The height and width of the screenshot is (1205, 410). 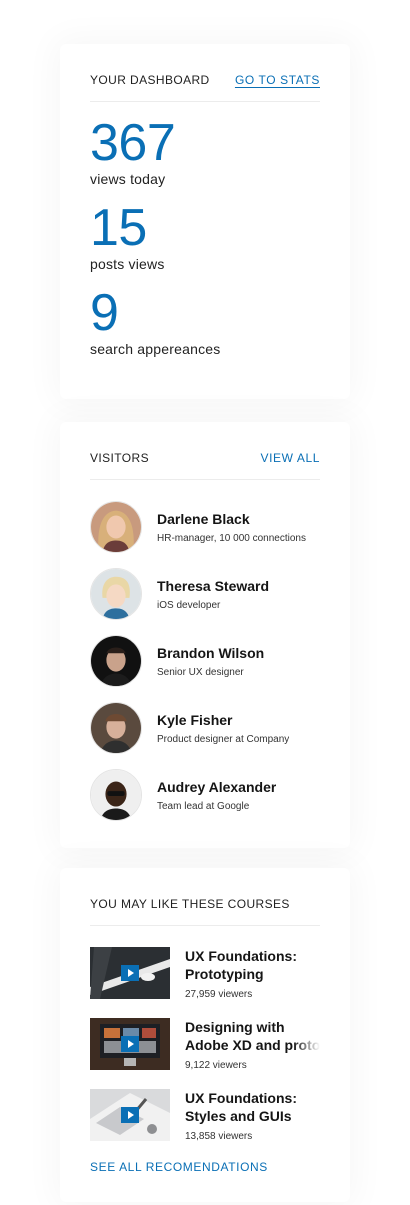 I want to click on course-title-line: Designing with, so click(x=235, y=1027).